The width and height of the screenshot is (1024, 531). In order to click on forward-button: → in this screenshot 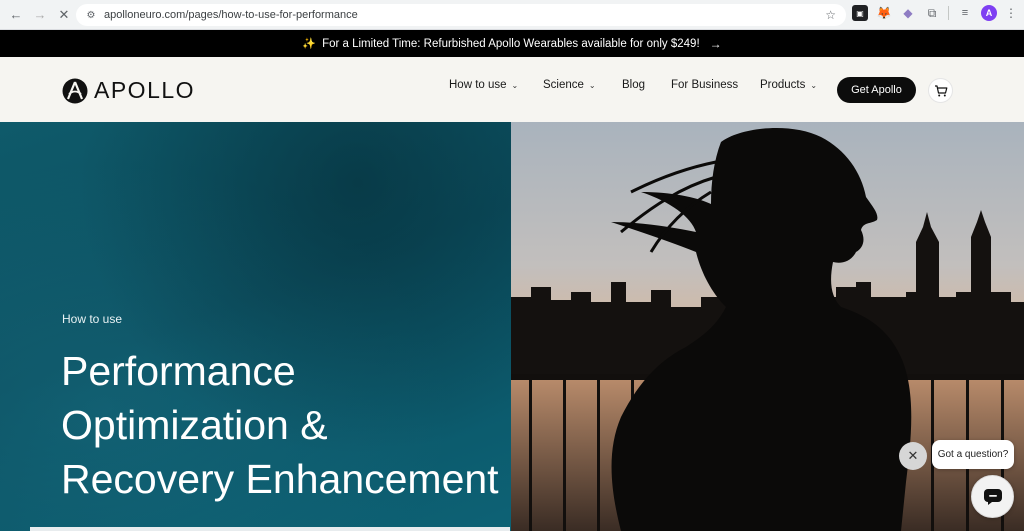, I will do `click(40, 15)`.